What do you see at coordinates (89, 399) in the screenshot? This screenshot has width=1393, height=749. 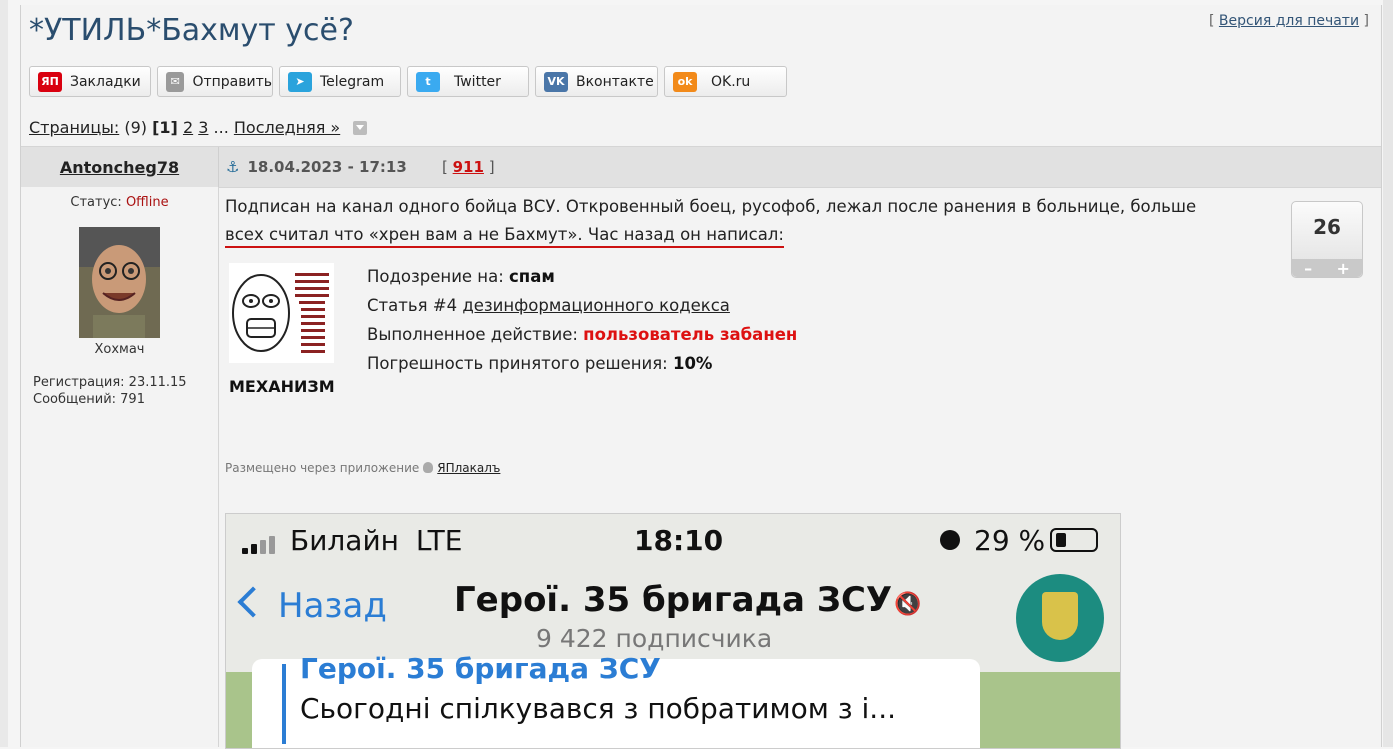 I see `message-count: Сообщений: 791` at bounding box center [89, 399].